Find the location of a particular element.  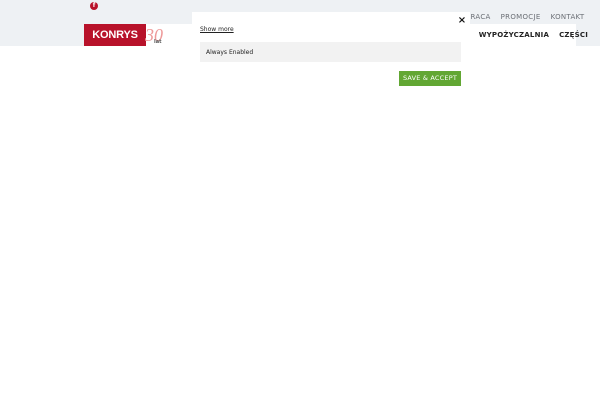

top-link-promocje: PROMOCJE is located at coordinates (521, 17).